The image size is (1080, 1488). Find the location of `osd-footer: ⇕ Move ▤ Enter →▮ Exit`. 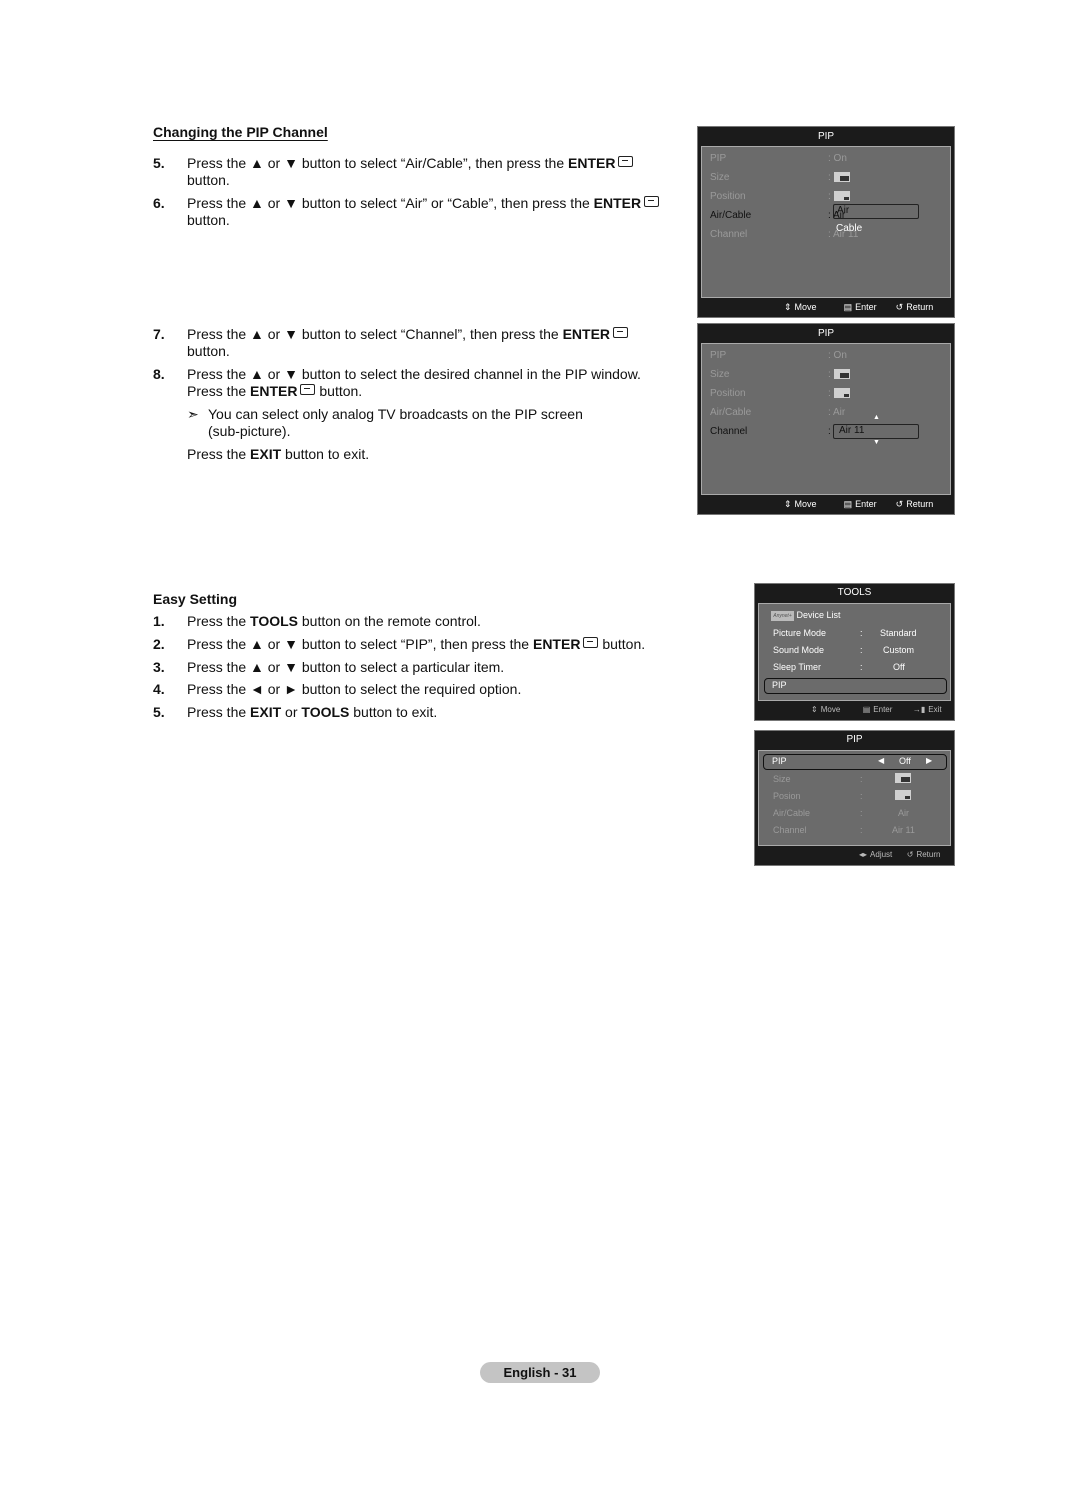

osd-footer: ⇕ Move ▤ Enter →▮ Exit is located at coordinates (876, 709).